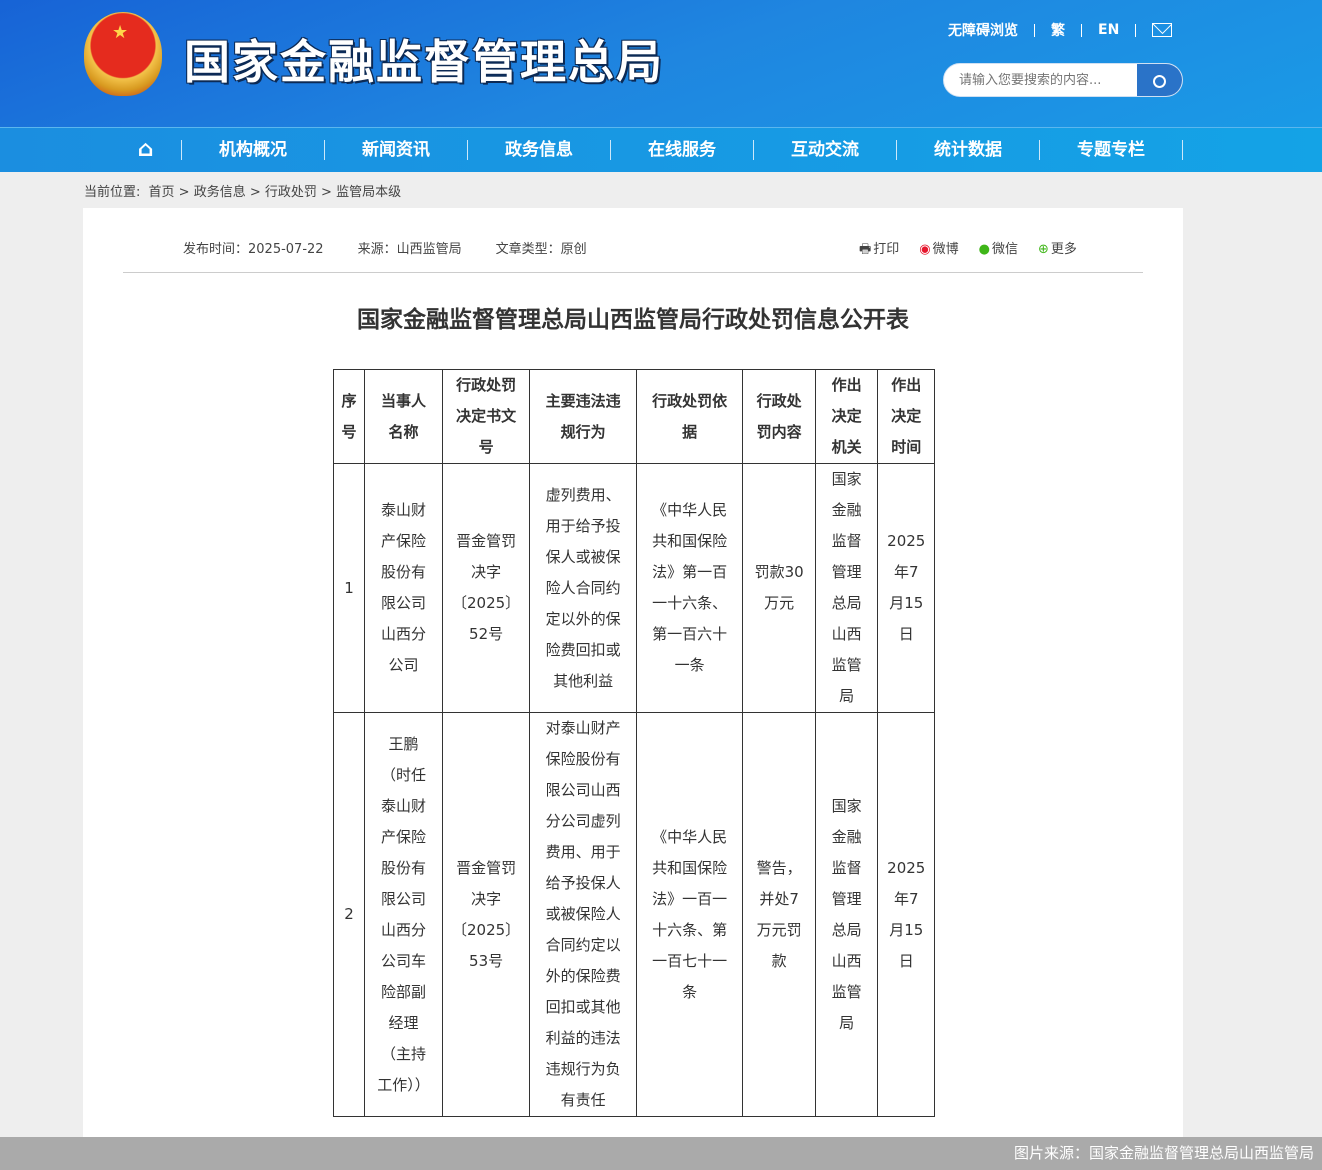  Describe the element at coordinates (690, 416) in the screenshot. I see `column-header: 行政处罚依据` at that location.